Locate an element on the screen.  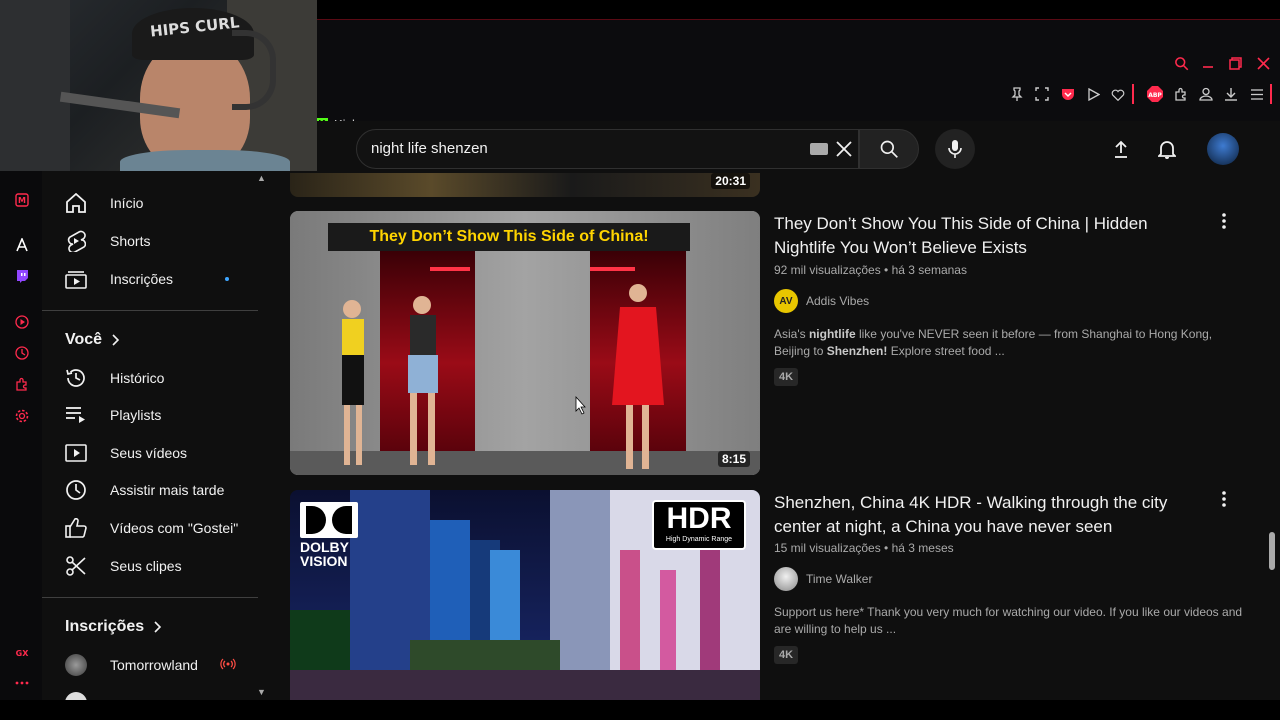
section-title: Você is located at coordinates (84, 339).